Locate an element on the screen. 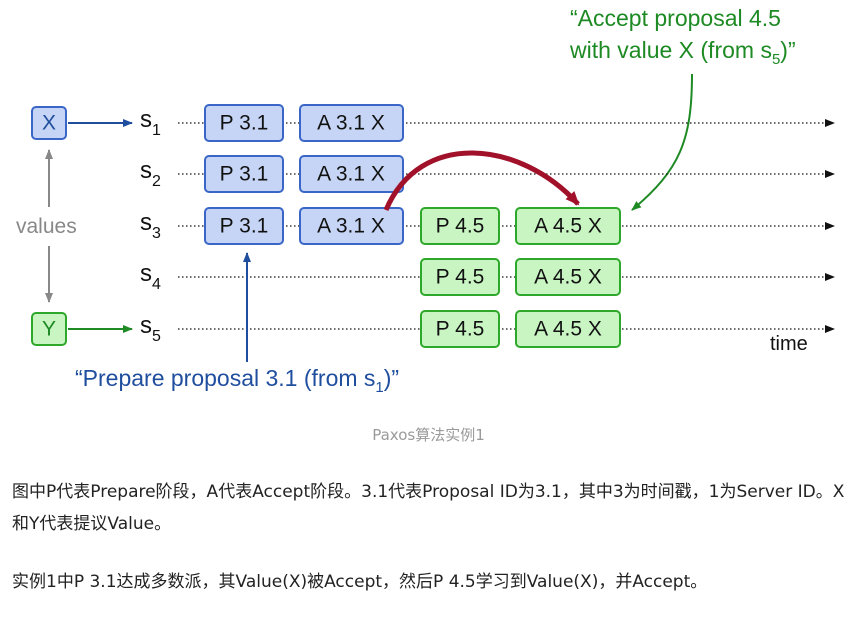 This screenshot has height=618, width=857. value-learn-arrow is located at coordinates (481, 180).